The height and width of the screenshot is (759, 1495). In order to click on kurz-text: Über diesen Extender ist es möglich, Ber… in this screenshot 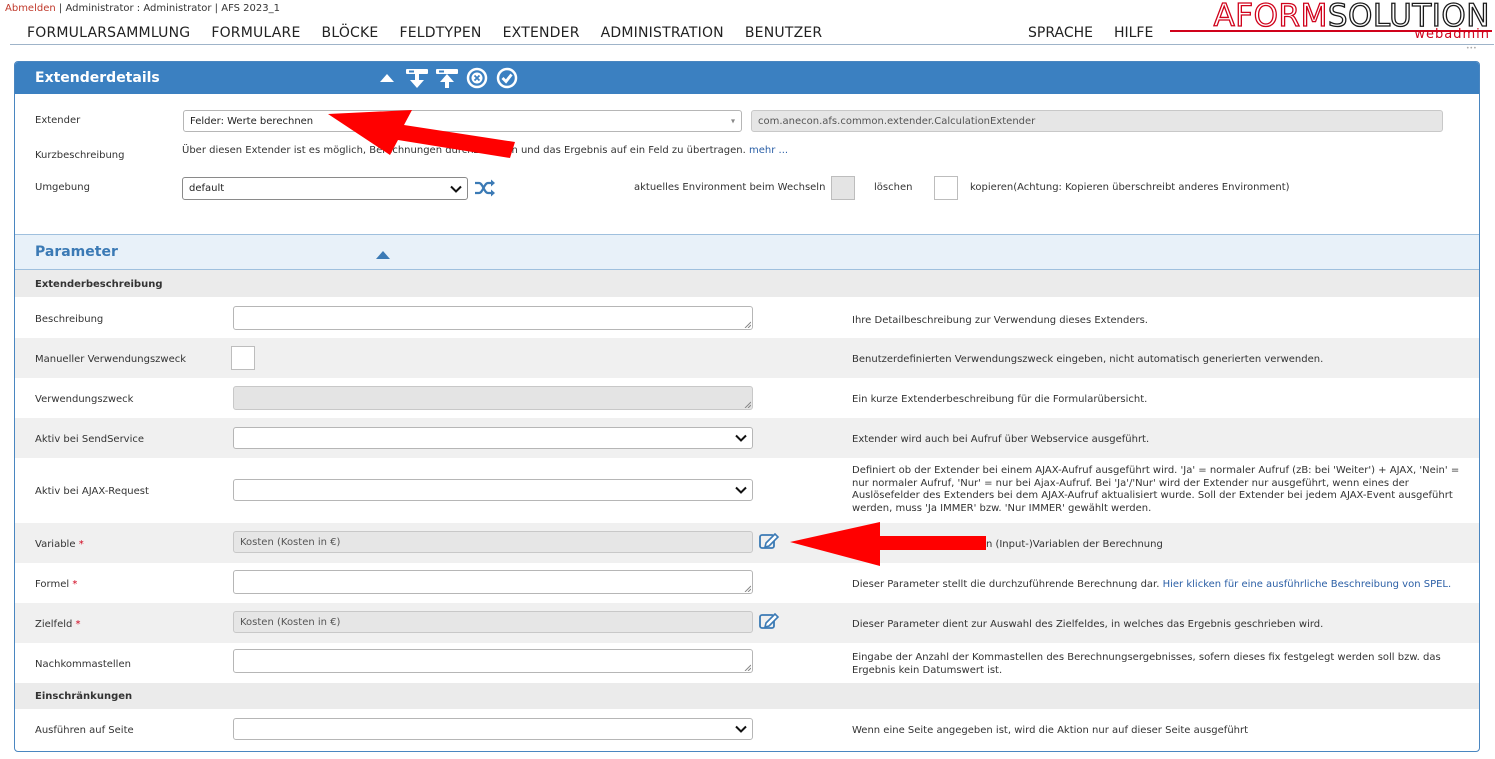, I will do `click(464, 150)`.